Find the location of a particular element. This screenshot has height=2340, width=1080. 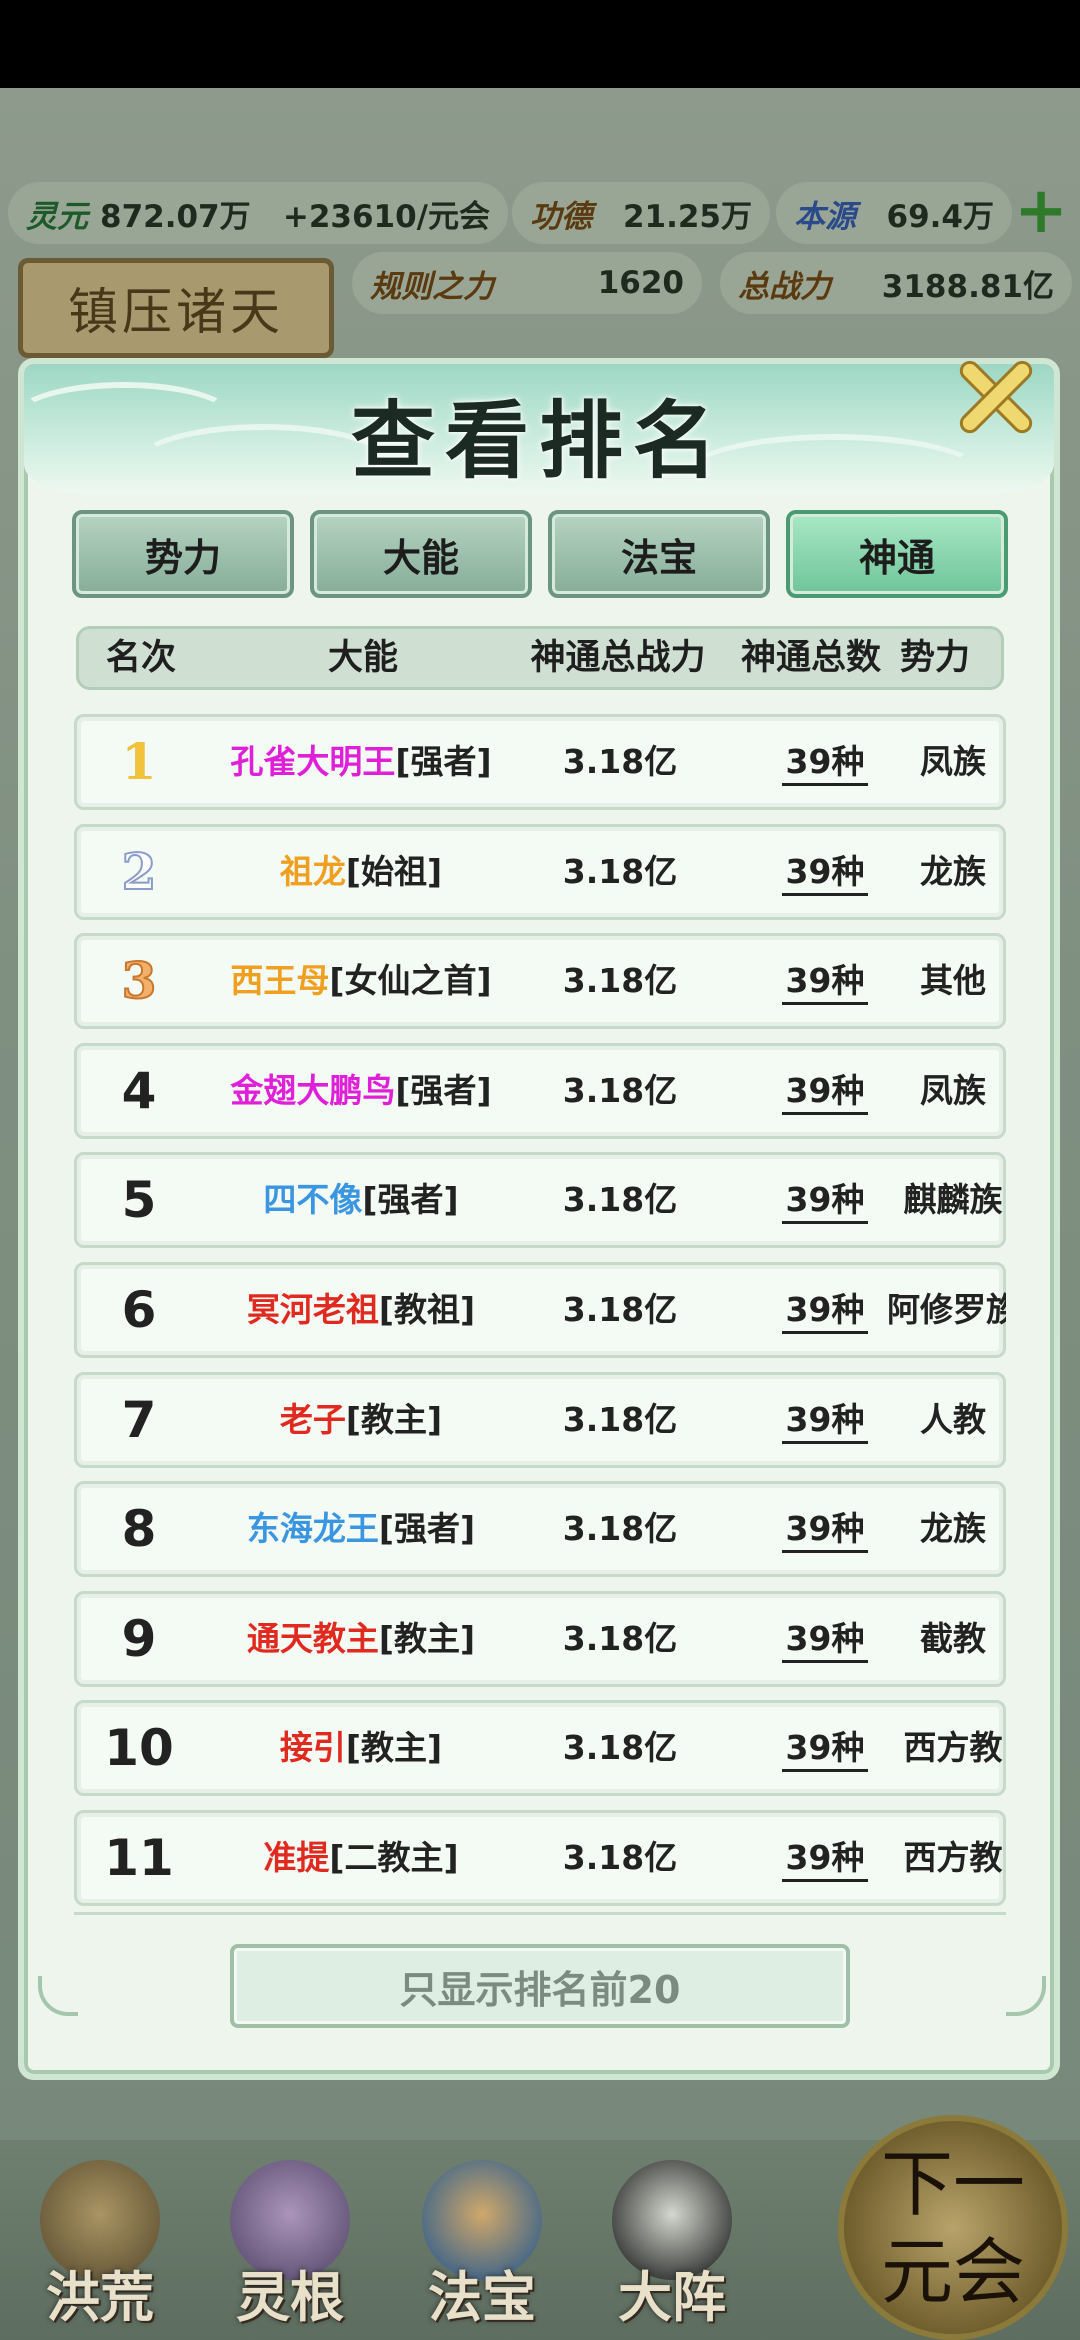

rank-number: 9 is located at coordinates (139, 1638).